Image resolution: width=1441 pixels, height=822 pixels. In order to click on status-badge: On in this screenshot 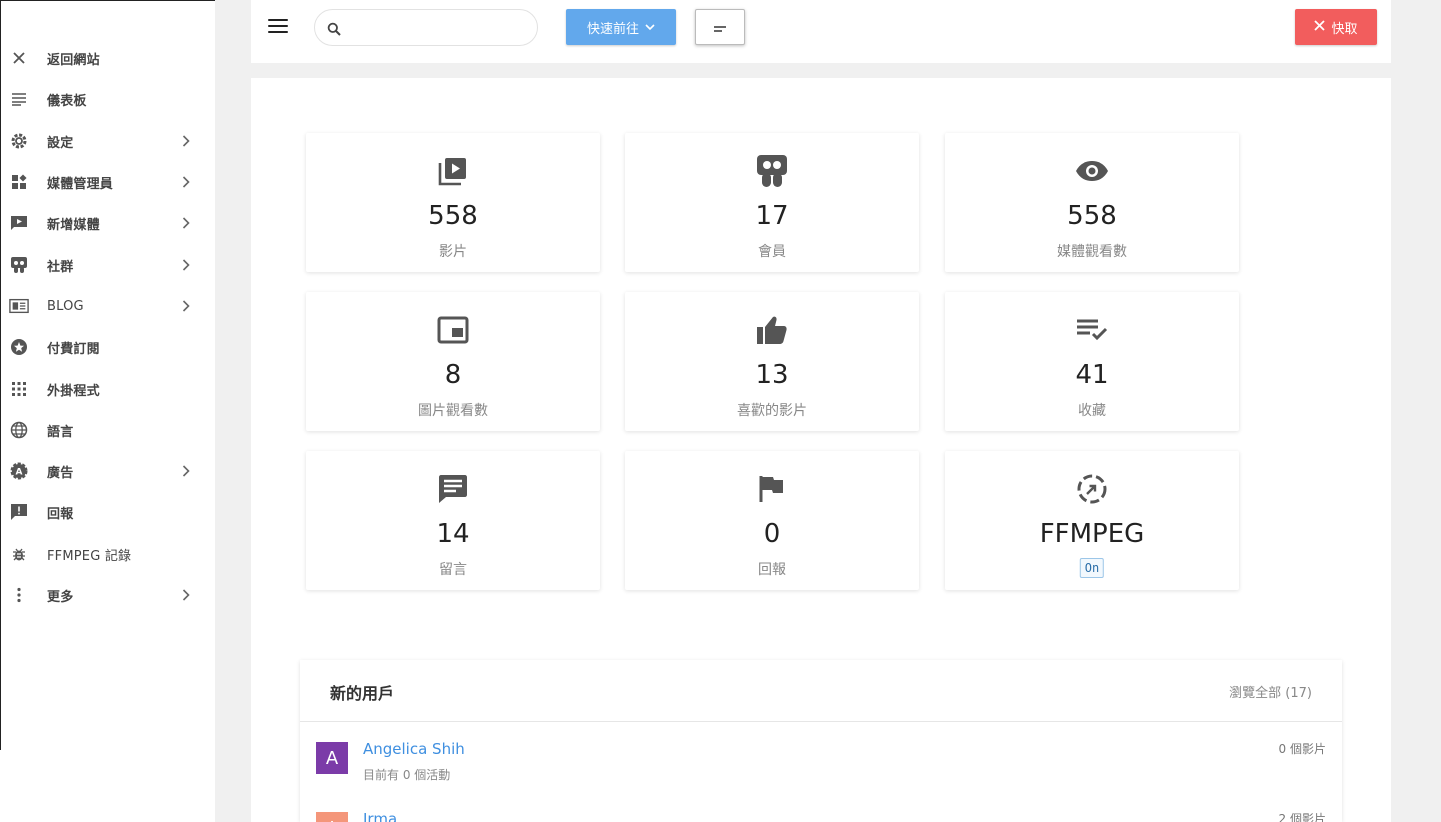, I will do `click(1092, 568)`.